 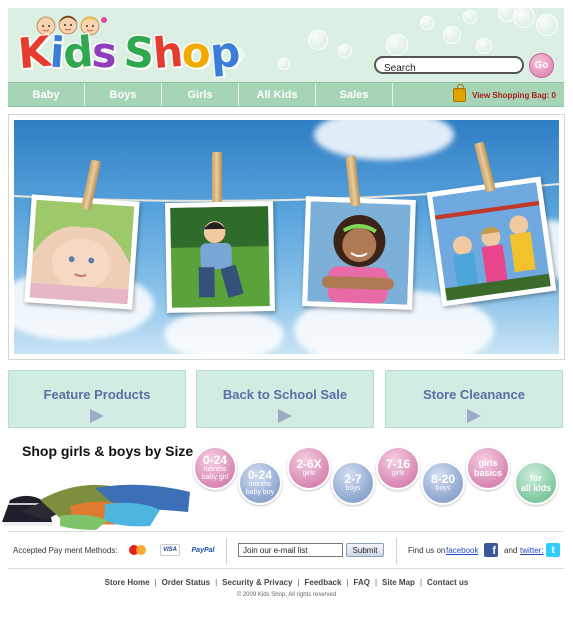 I want to click on clothes-pile-icon, so click(x=96, y=507).